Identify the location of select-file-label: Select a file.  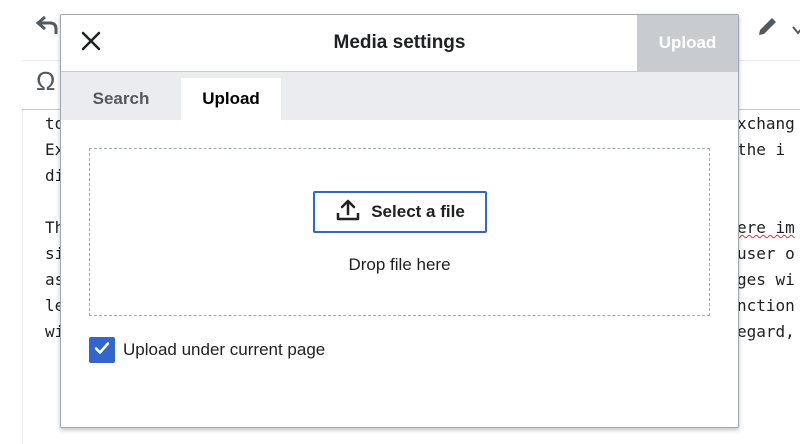
(418, 211).